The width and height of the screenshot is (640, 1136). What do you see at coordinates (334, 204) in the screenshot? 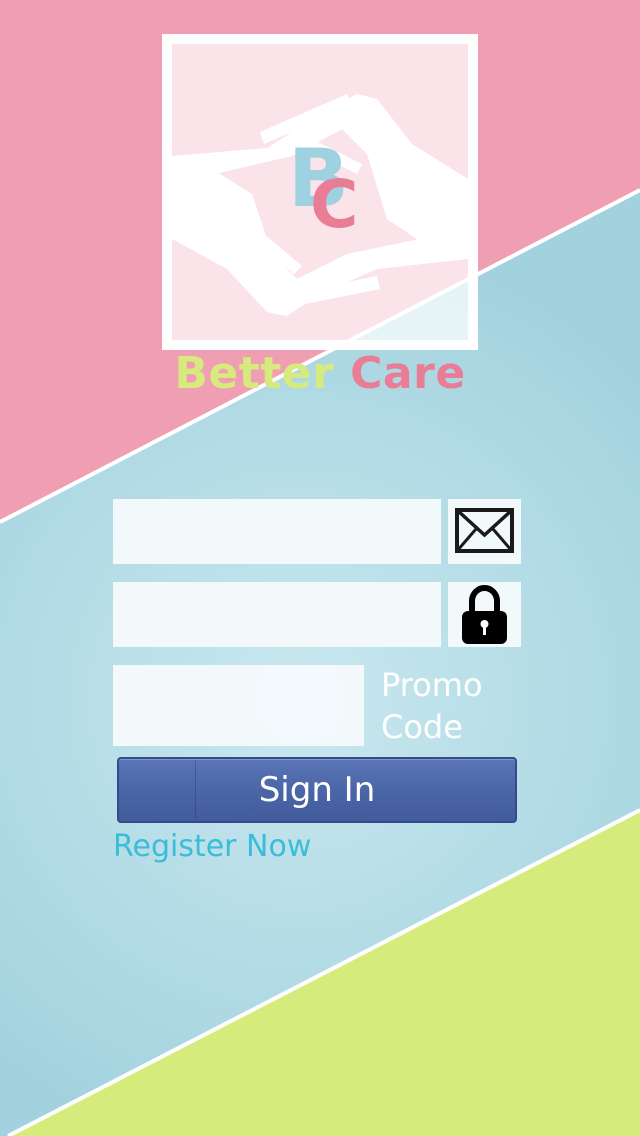
I see `monogram-c: C` at bounding box center [334, 204].